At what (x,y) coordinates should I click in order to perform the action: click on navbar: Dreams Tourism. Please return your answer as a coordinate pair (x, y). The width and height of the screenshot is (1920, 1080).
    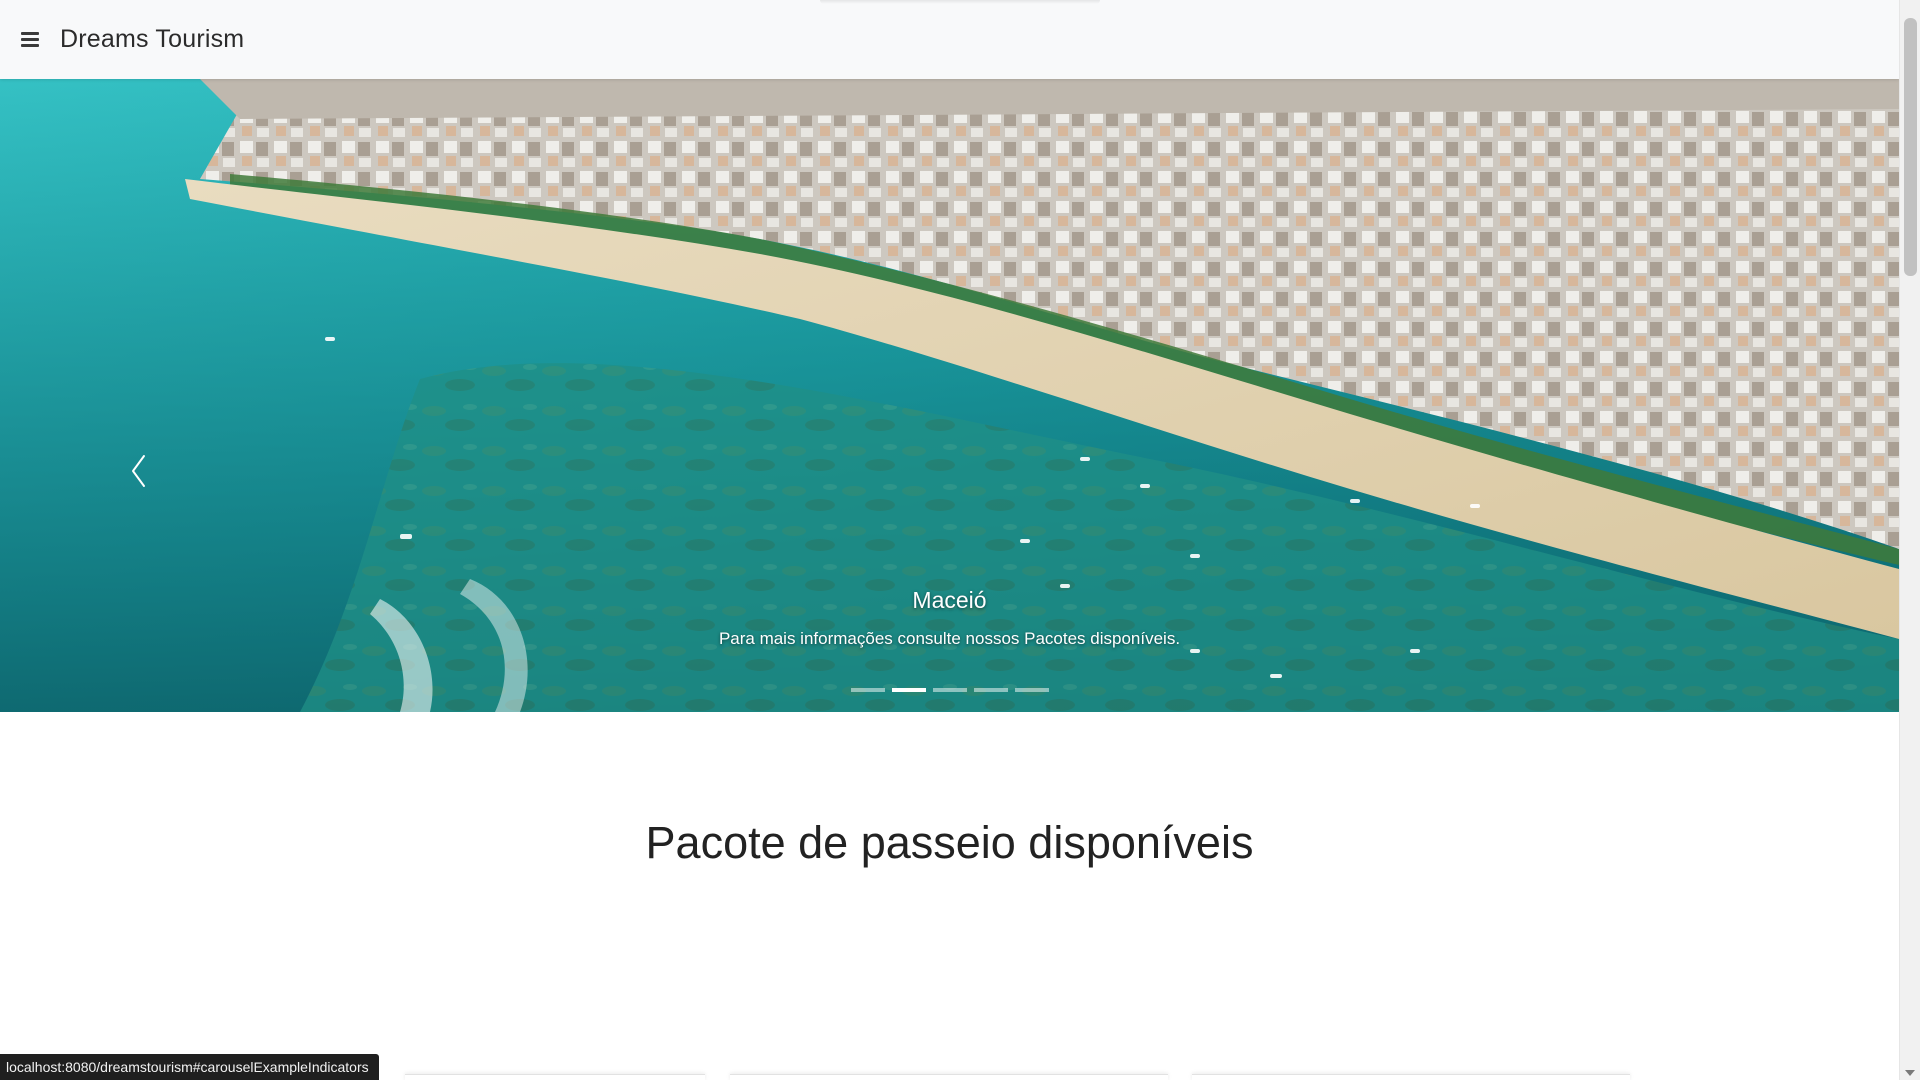
    Looking at the image, I should click on (949, 39).